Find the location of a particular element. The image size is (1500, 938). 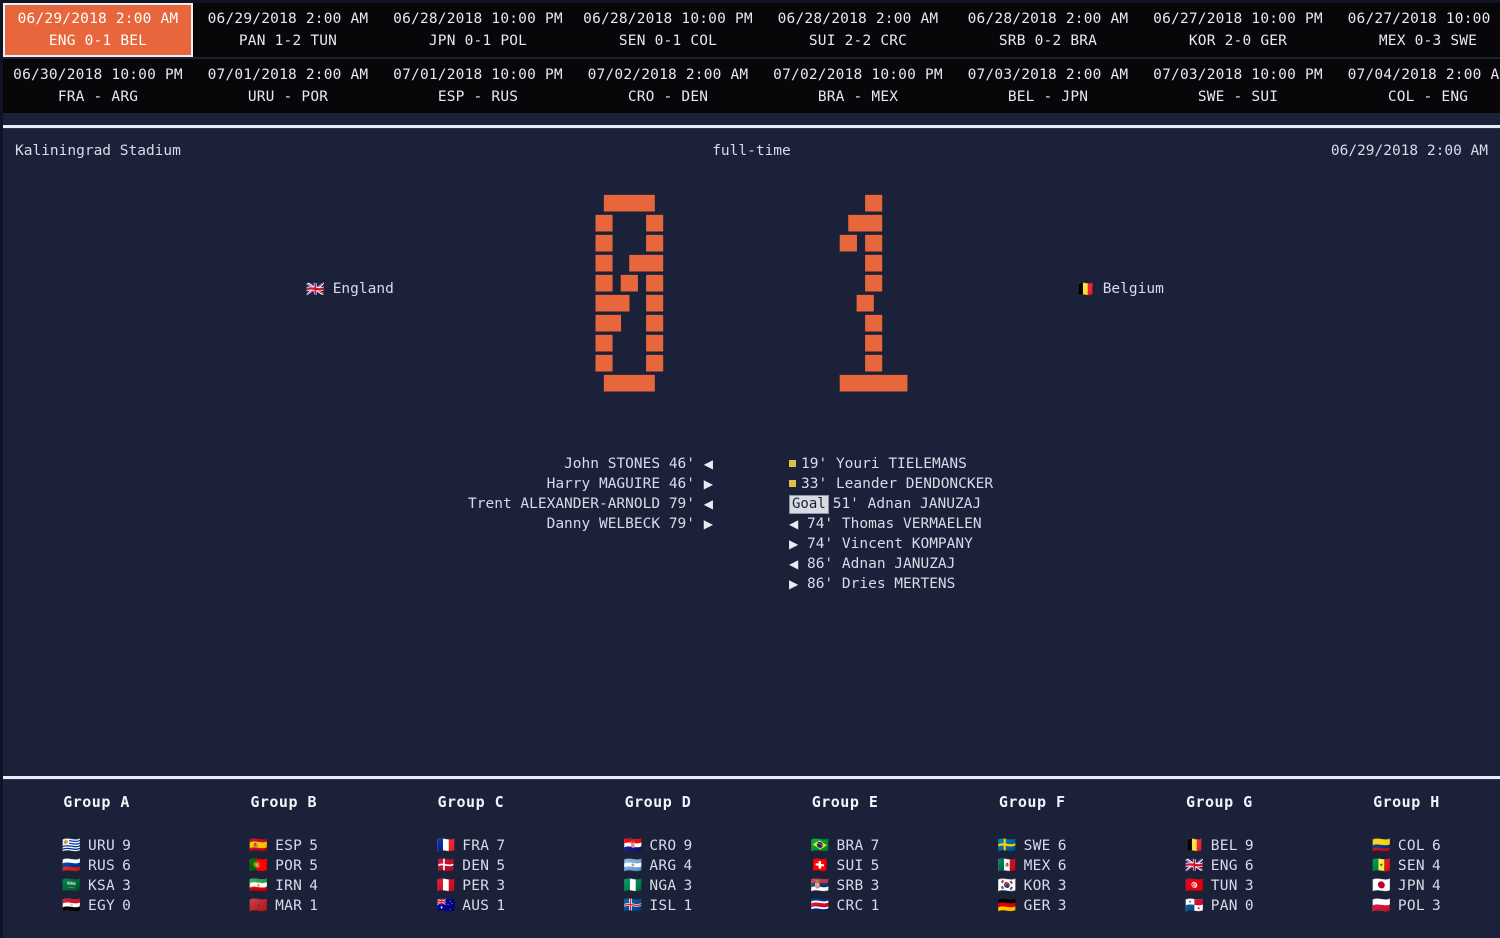

event-minute: 74' is located at coordinates (820, 524).